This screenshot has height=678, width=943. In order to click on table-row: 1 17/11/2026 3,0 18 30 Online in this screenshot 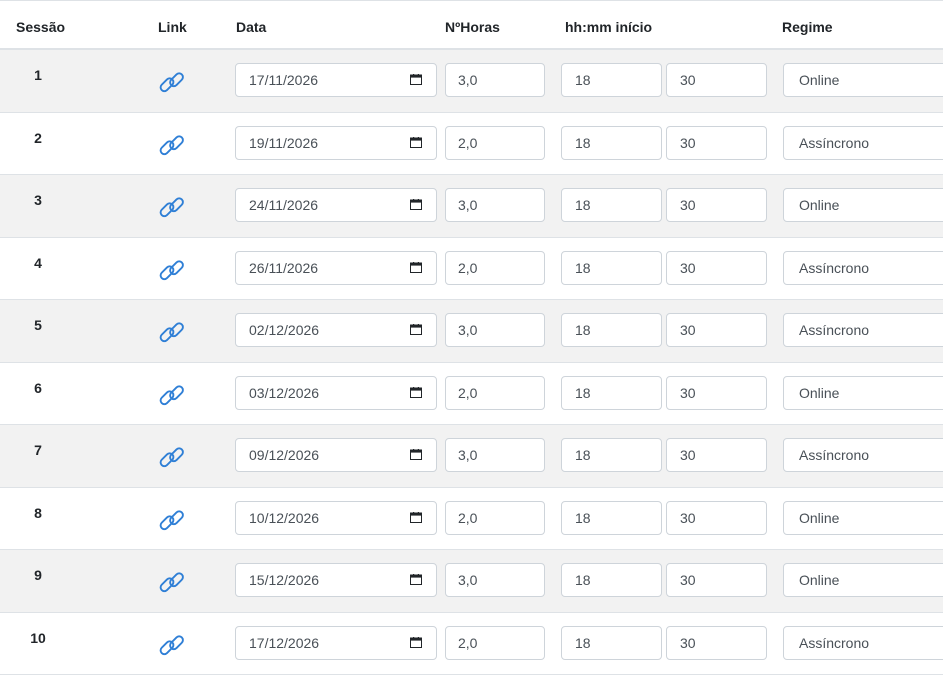, I will do `click(471, 81)`.